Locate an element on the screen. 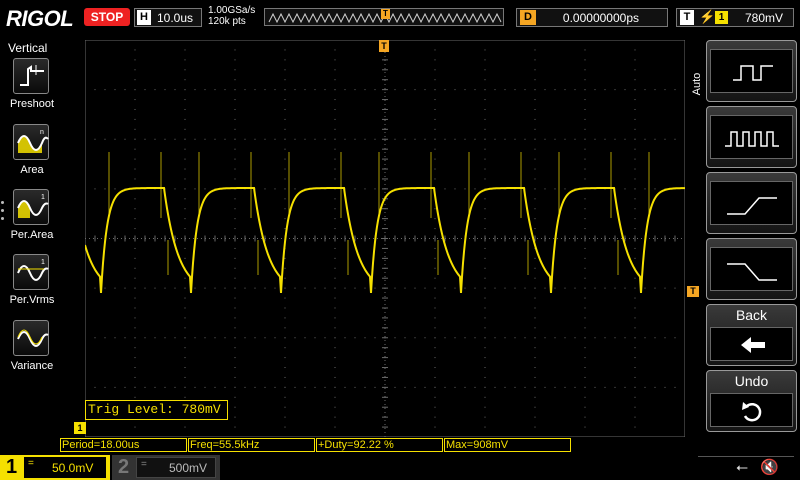 Image resolution: width=800 pixels, height=480 pixels. horizontal-timebase: H 10.0us is located at coordinates (168, 17).